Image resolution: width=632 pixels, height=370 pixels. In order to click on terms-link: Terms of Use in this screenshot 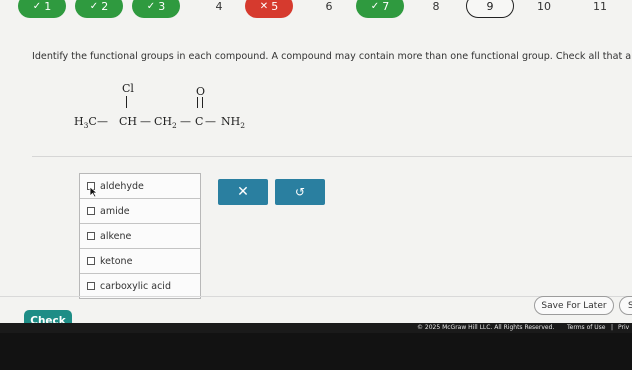, I will do `click(586, 327)`.